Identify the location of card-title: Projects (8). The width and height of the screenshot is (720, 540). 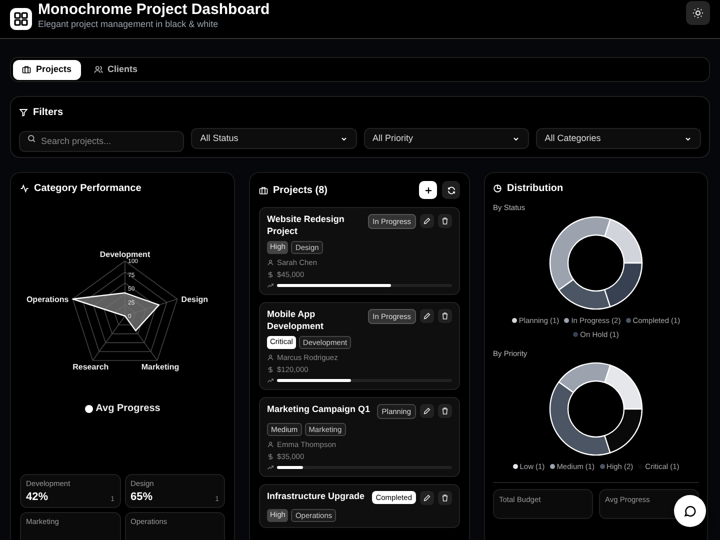
(300, 191).